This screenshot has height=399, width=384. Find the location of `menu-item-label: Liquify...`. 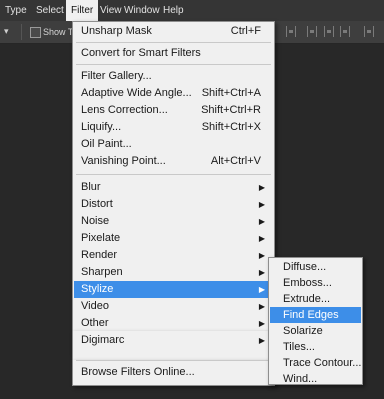

menu-item-label: Liquify... is located at coordinates (101, 127).